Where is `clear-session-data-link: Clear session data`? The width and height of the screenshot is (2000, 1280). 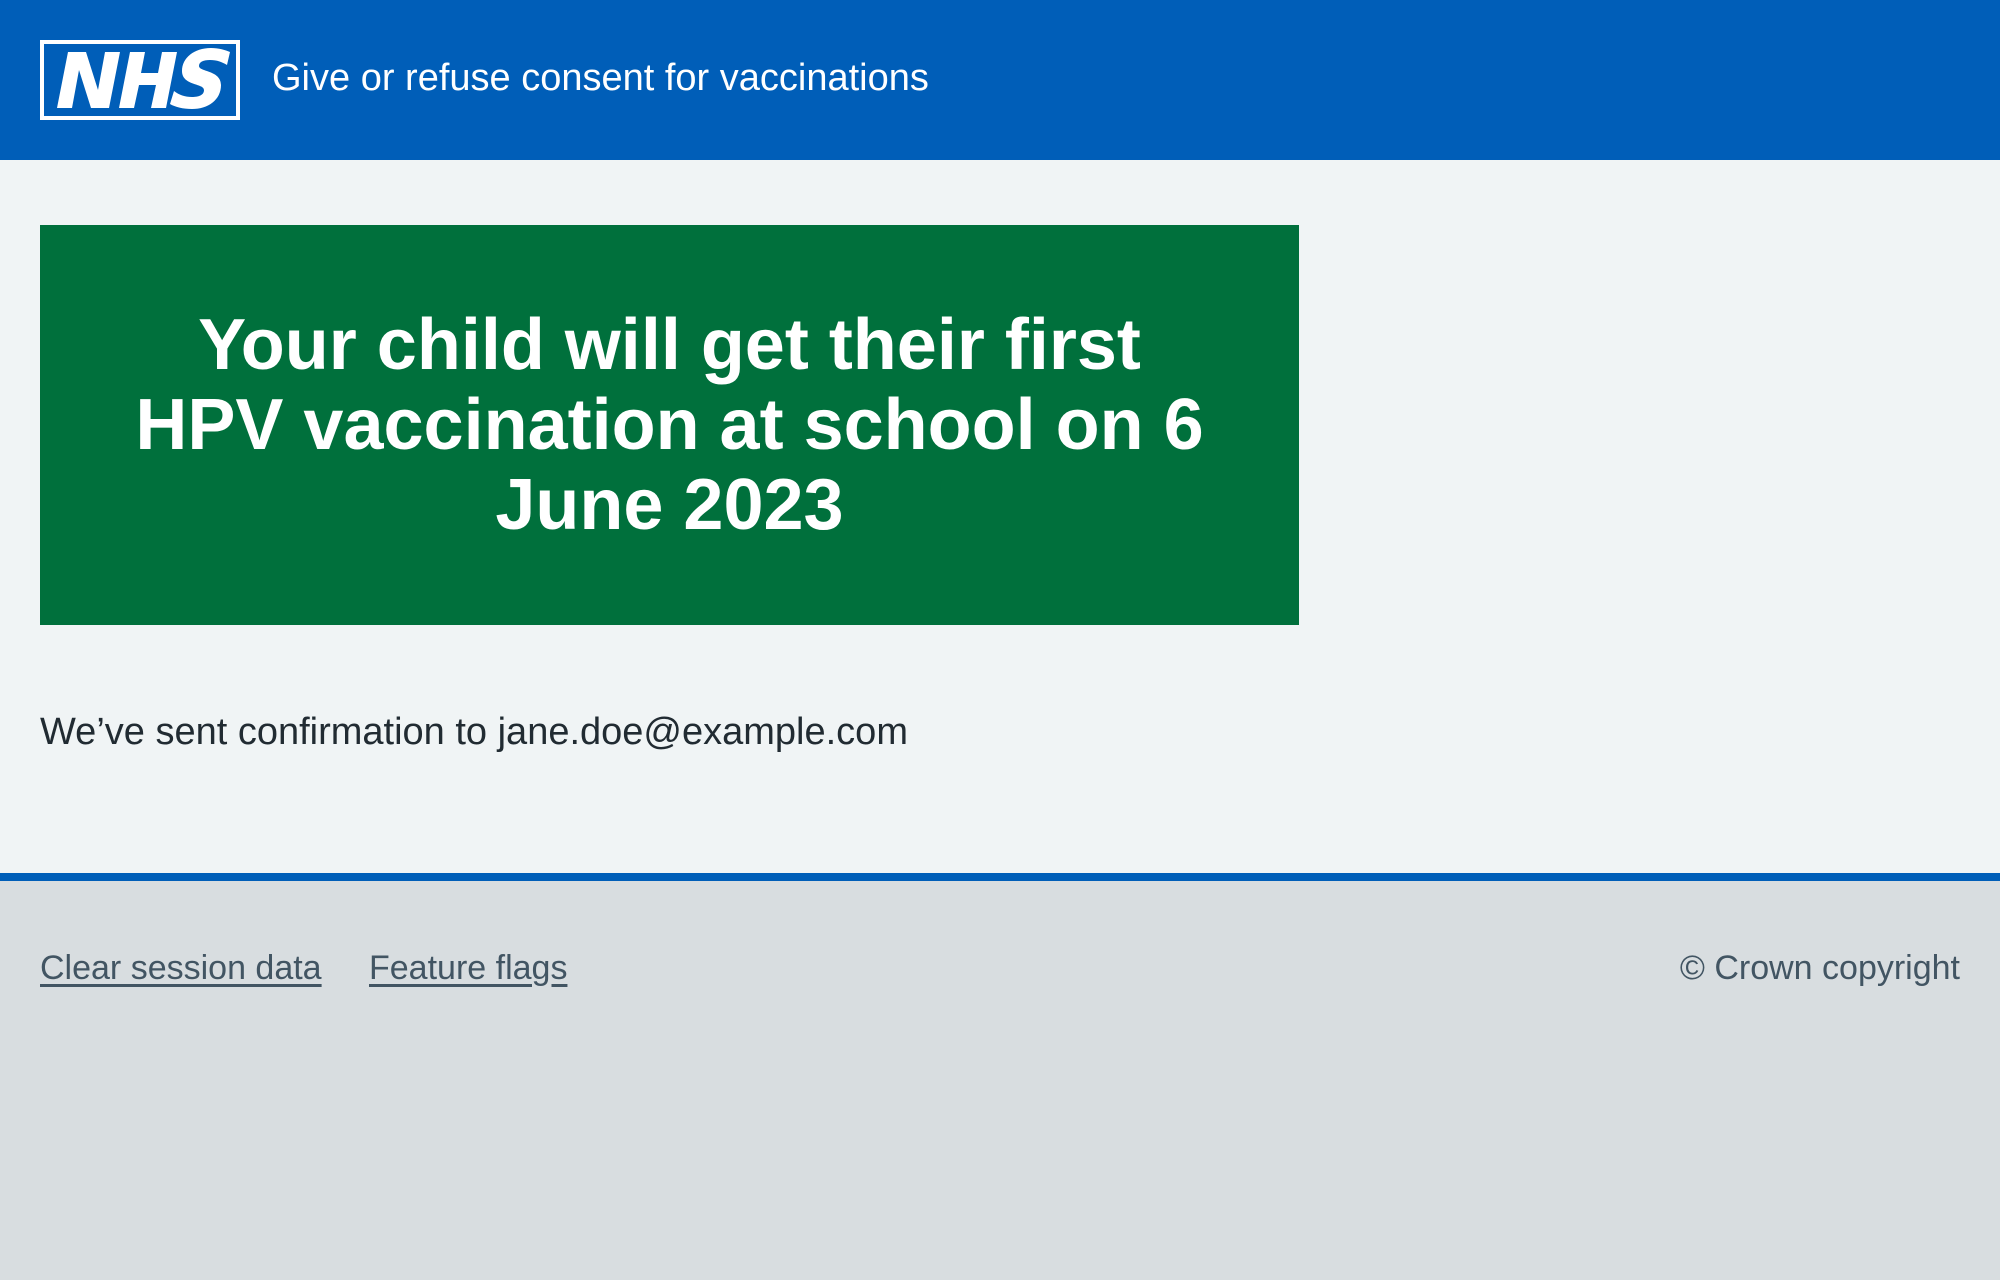 clear-session-data-link: Clear session data is located at coordinates (181, 968).